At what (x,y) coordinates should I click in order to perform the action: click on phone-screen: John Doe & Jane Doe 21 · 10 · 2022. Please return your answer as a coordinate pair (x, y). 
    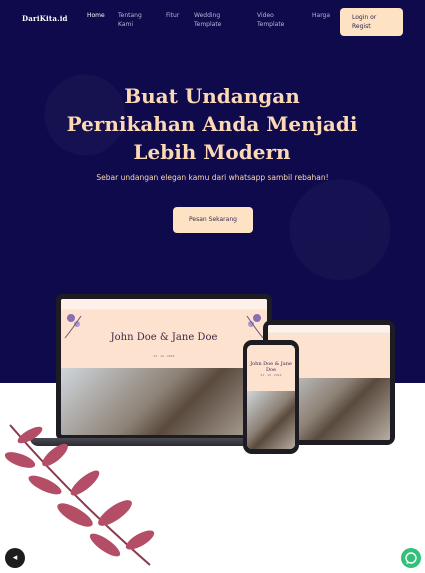
    Looking at the image, I should click on (271, 397).